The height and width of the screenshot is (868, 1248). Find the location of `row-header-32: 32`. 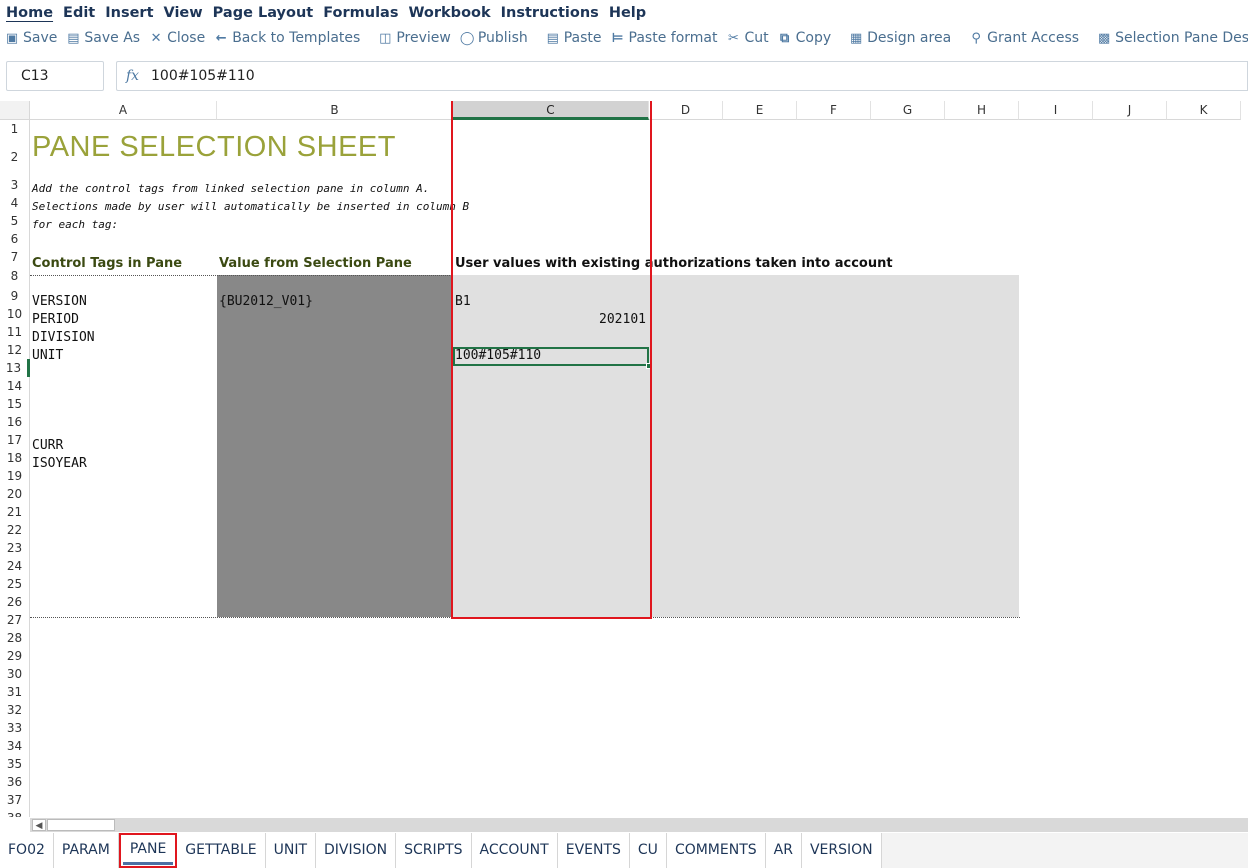

row-header-32: 32 is located at coordinates (15, 710).